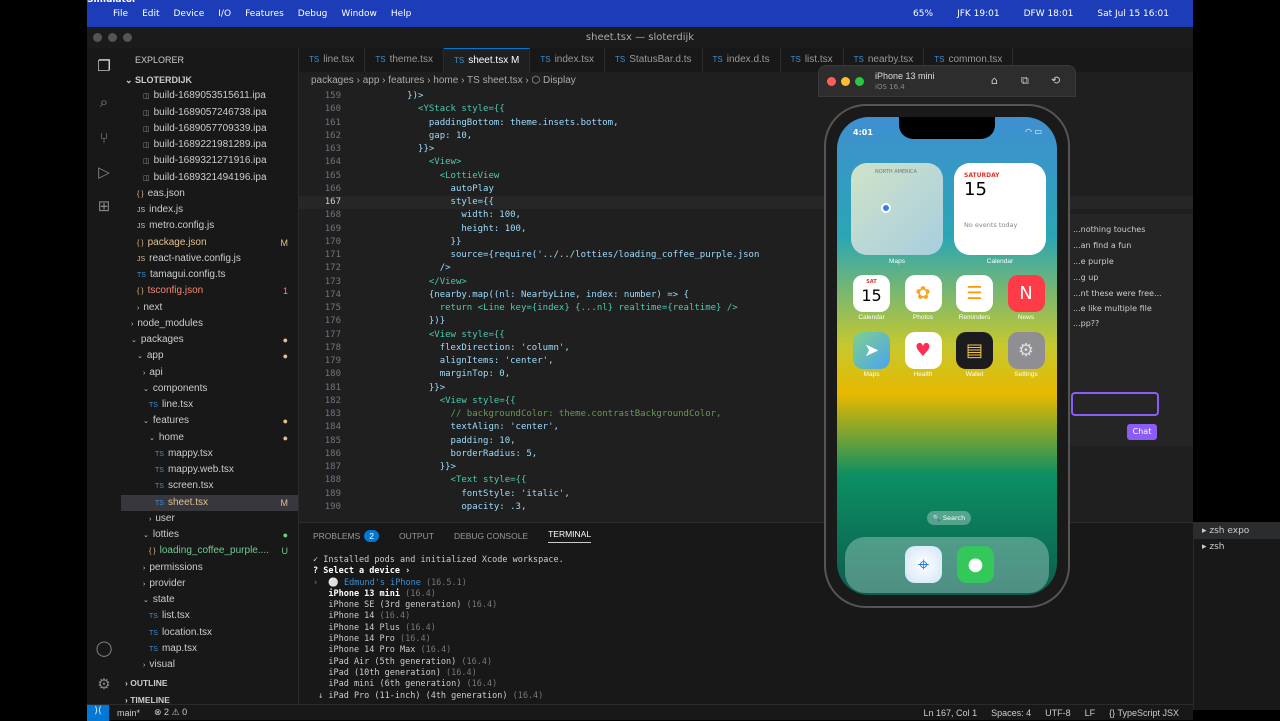 The height and width of the screenshot is (721, 1280). I want to click on panel-tab: OUTPUT, so click(416, 536).